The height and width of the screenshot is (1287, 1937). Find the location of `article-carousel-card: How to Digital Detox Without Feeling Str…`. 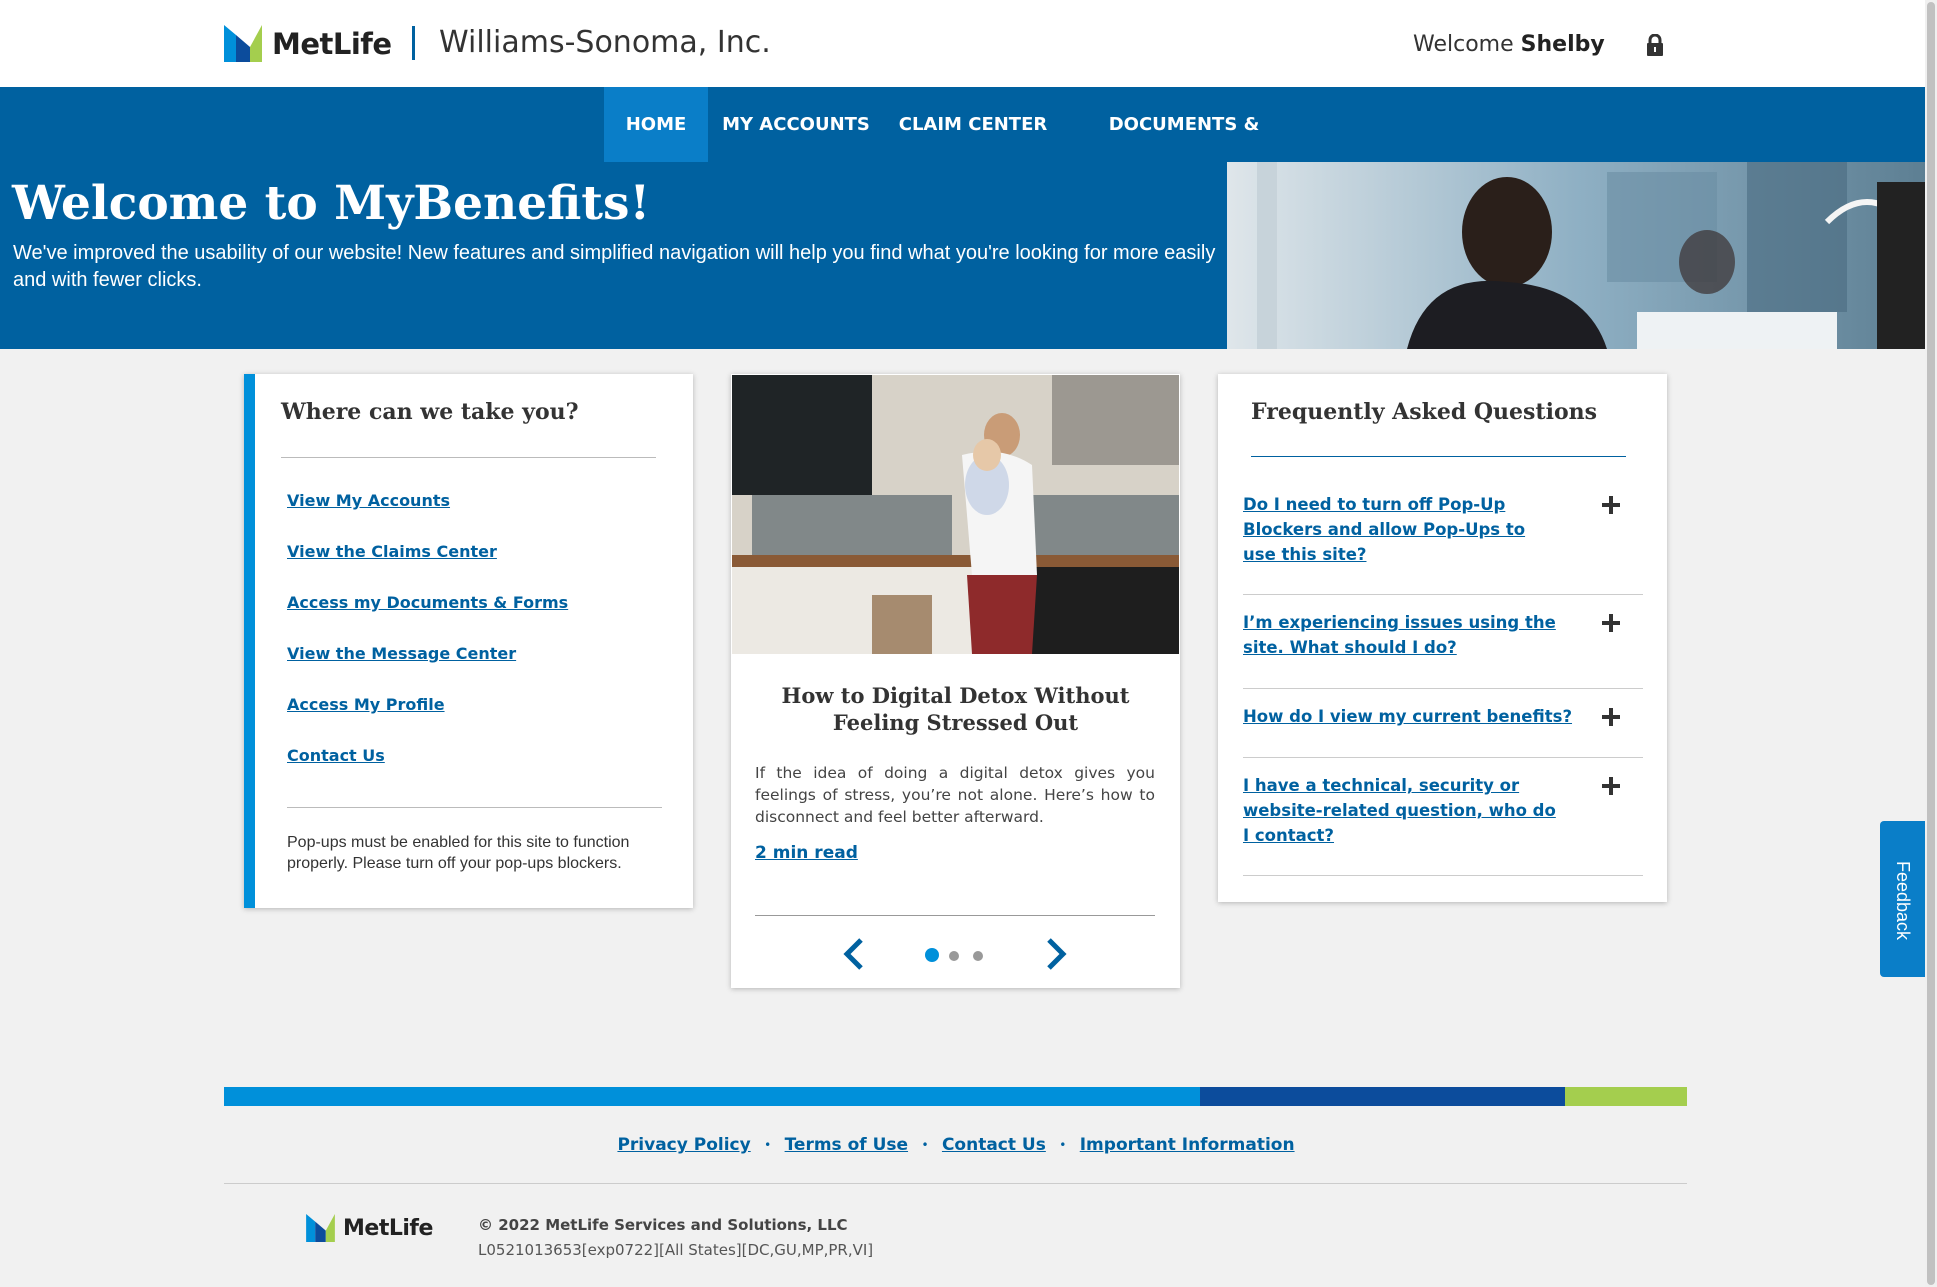

article-carousel-card: How to Digital Detox Without Feeling Str… is located at coordinates (955, 681).